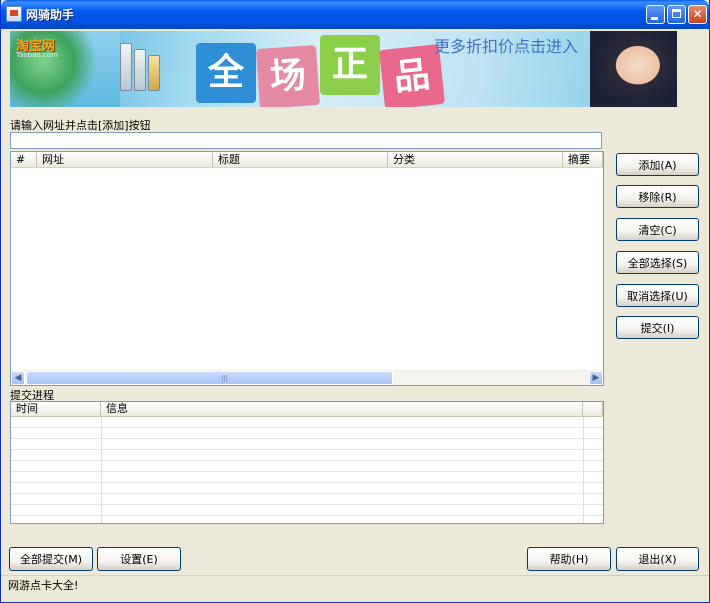 The width and height of the screenshot is (710, 603). What do you see at coordinates (225, 378) in the screenshot?
I see `scrollbar-grip-icon` at bounding box center [225, 378].